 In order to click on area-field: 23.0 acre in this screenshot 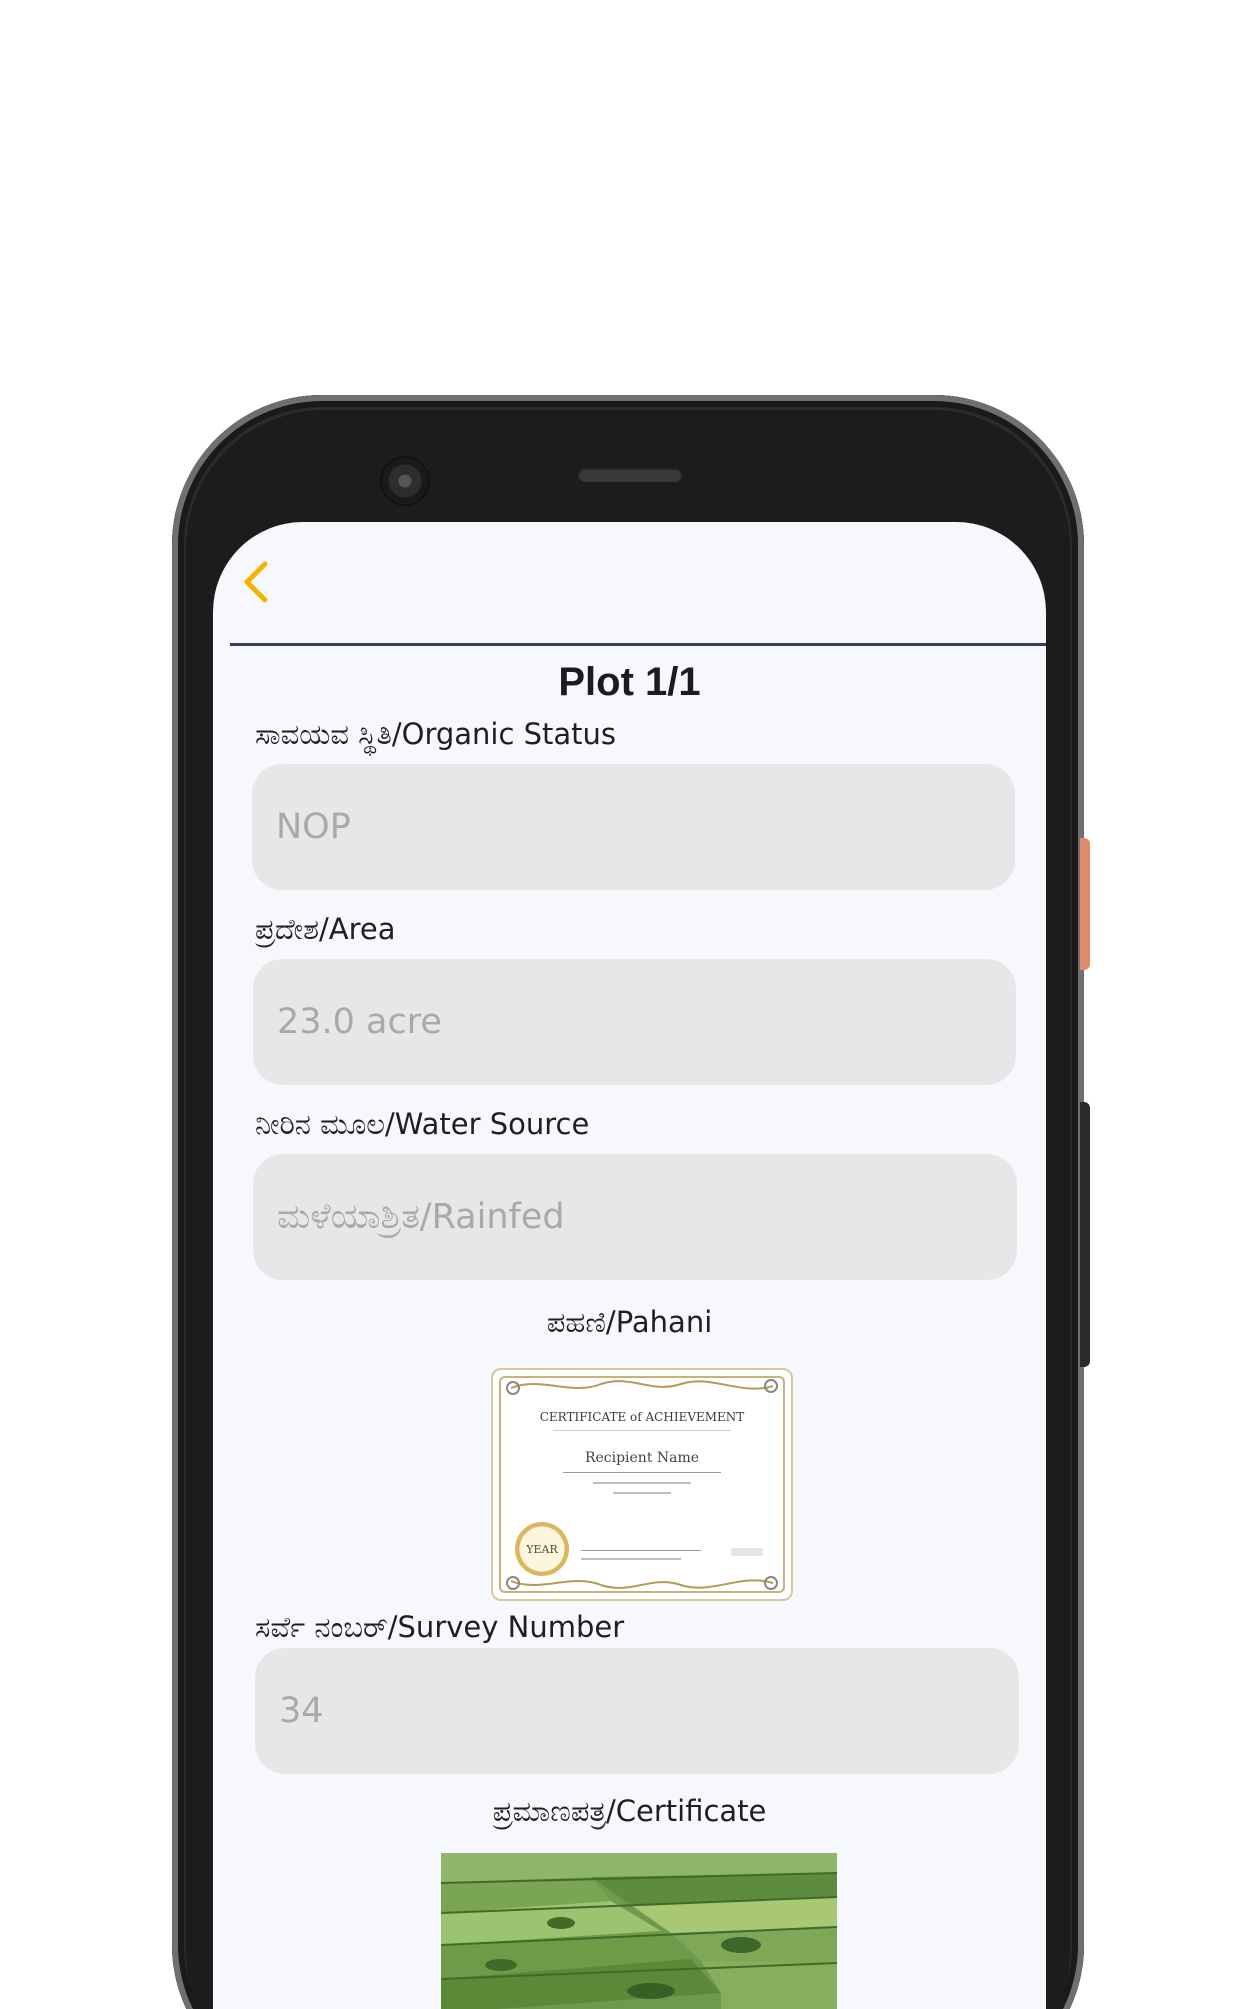, I will do `click(634, 1022)`.